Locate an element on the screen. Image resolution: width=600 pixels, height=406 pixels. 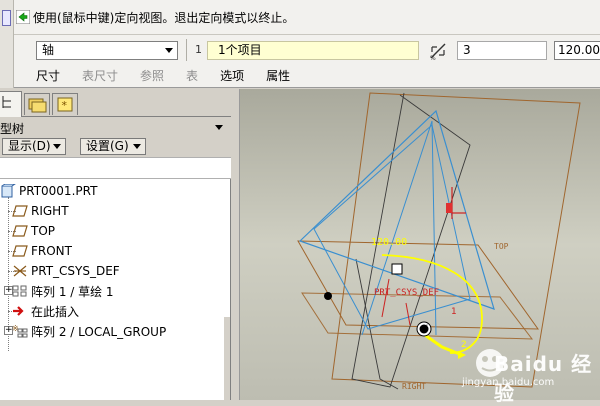
tree-item-label: TOP is located at coordinates (43, 231).